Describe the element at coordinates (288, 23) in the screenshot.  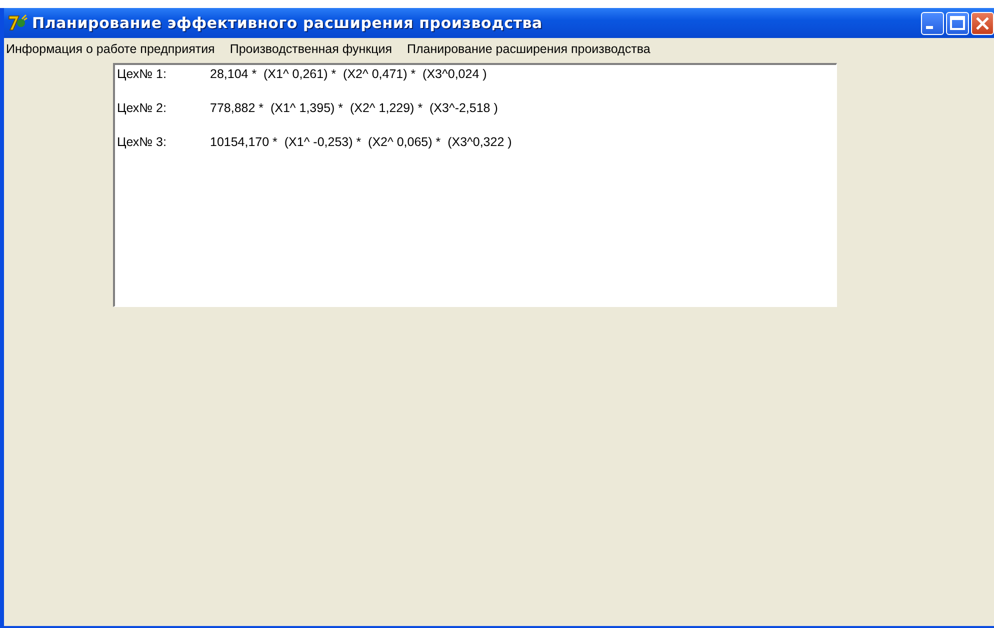
I see `window-title: Планирование эффективного расширения производства` at that location.